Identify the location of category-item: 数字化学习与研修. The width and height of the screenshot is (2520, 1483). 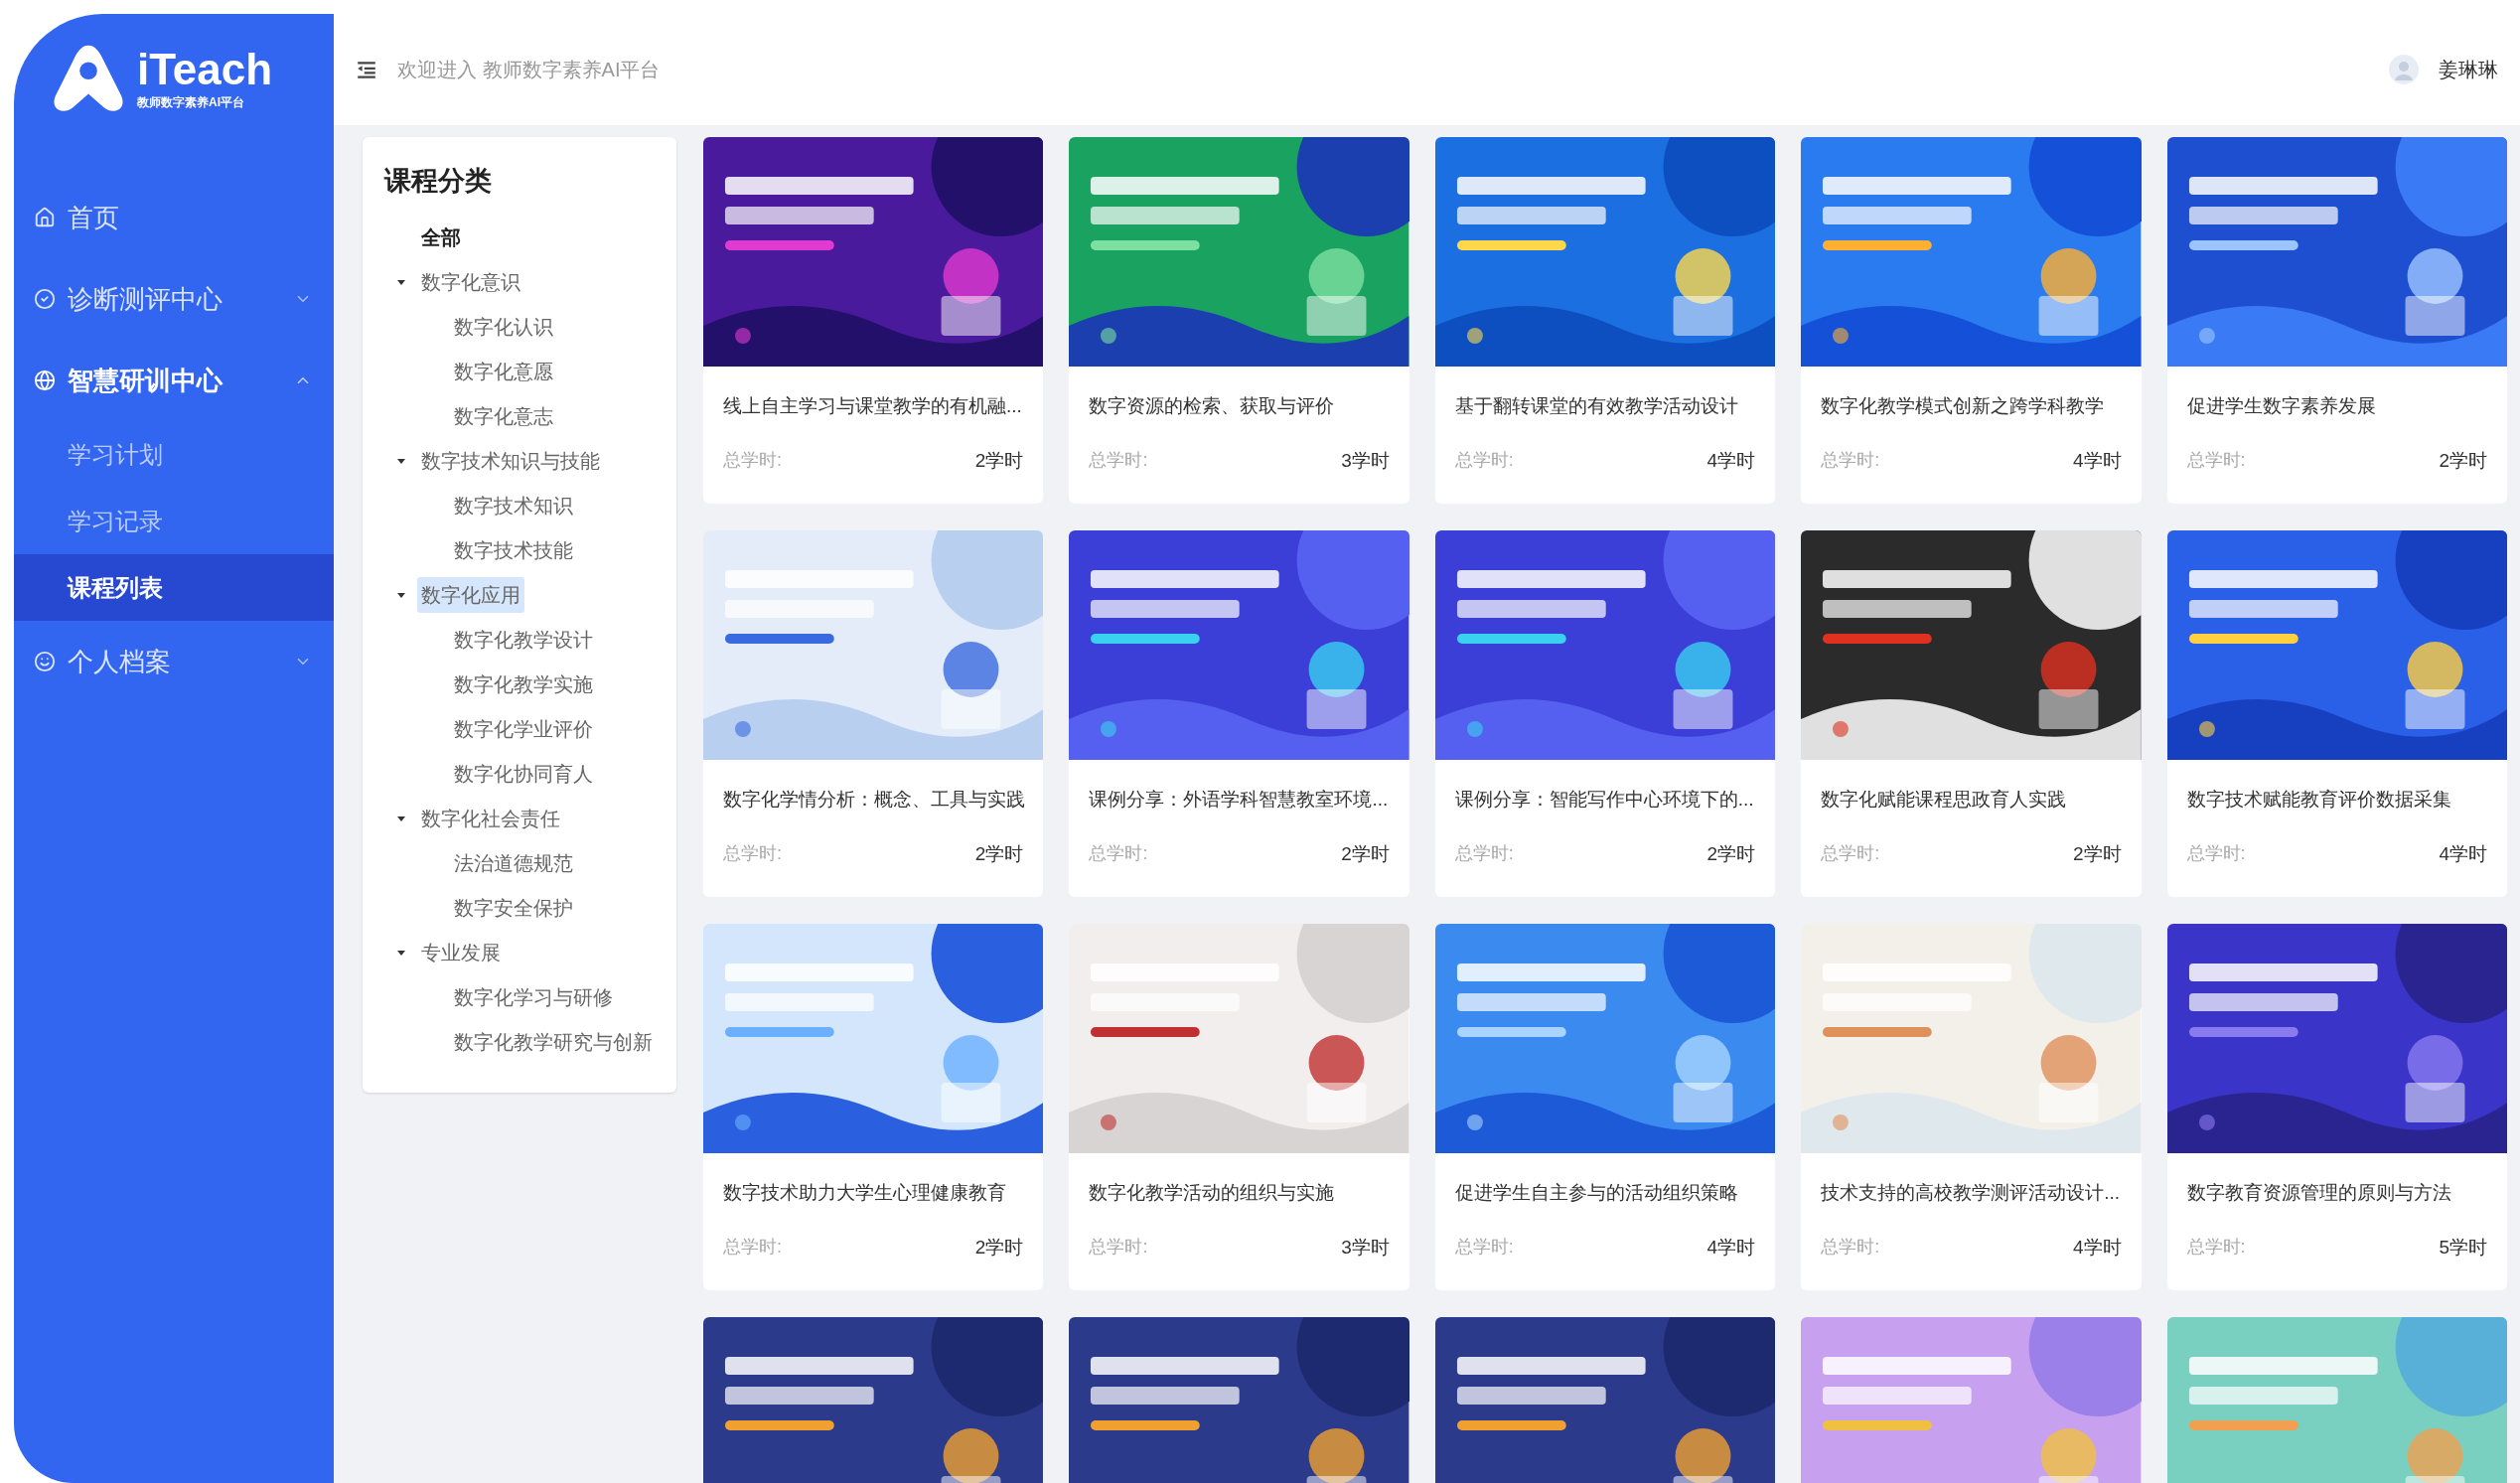
(533, 997).